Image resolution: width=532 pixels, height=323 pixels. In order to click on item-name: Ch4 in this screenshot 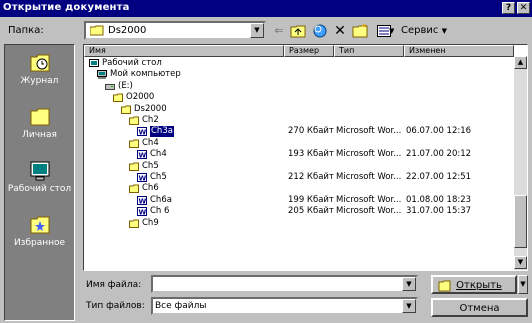, I will do `click(150, 142)`.